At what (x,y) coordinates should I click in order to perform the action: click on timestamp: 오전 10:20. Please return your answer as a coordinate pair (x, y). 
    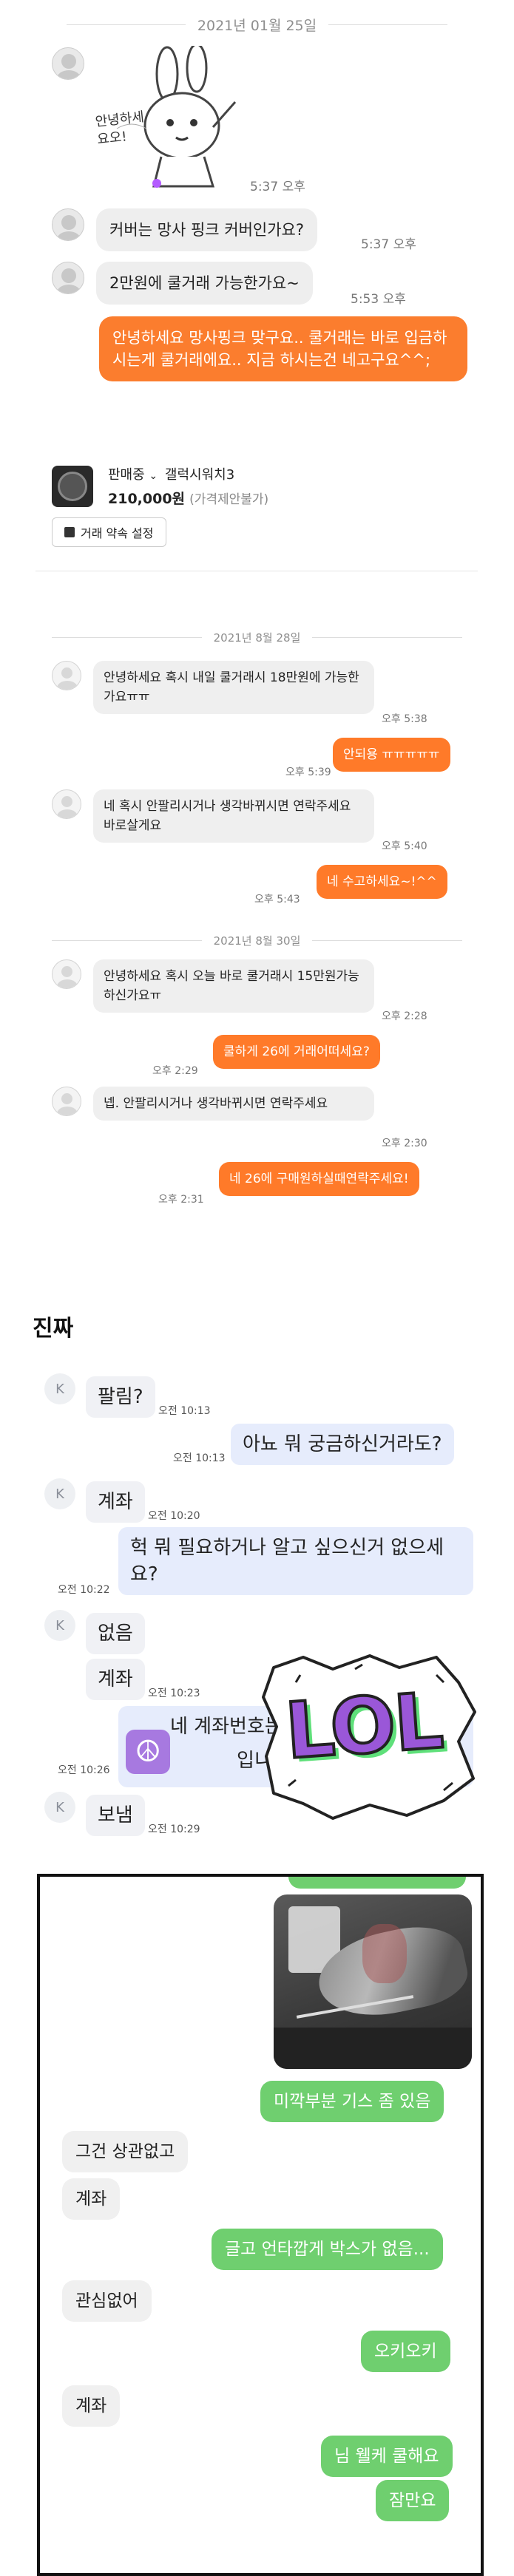
    Looking at the image, I should click on (174, 1516).